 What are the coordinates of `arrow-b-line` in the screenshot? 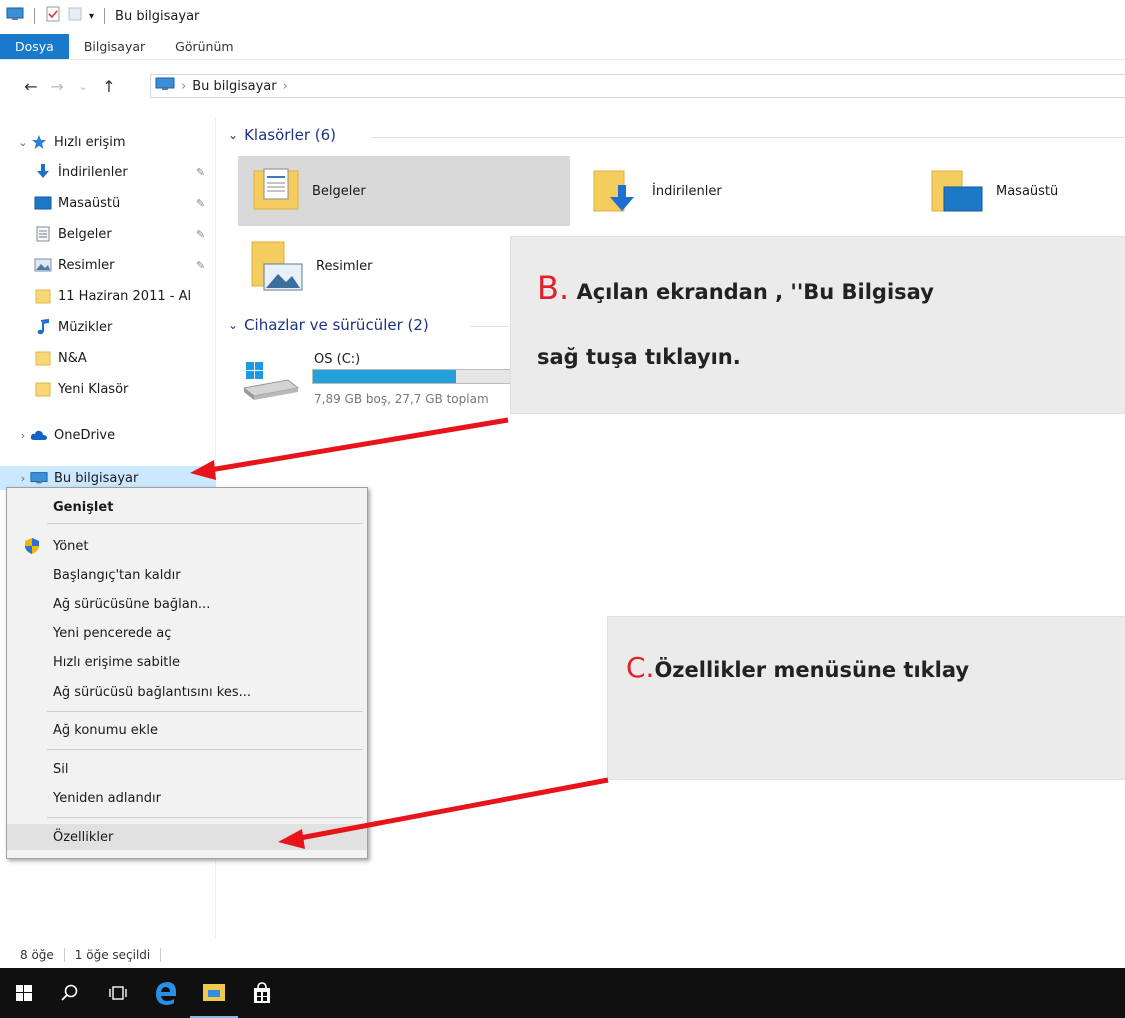 It's located at (359, 445).